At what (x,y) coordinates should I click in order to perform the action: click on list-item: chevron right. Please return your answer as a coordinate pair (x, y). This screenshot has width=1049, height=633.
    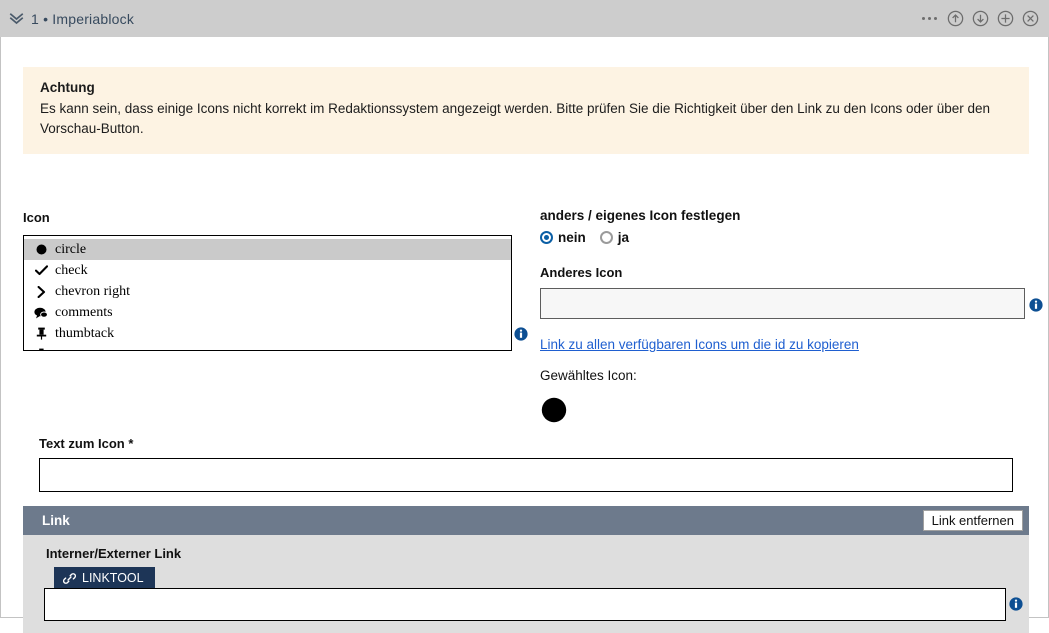
    Looking at the image, I should click on (267, 291).